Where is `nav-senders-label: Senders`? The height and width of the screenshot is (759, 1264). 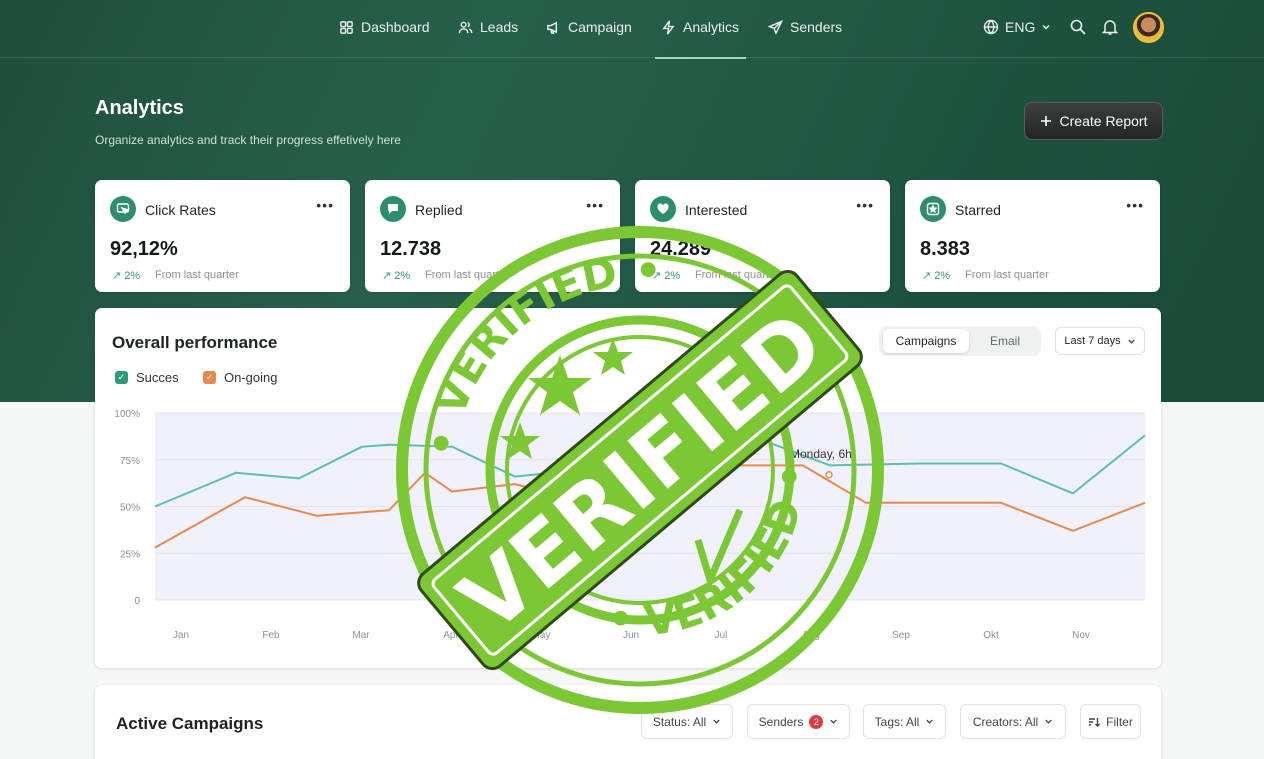 nav-senders-label: Senders is located at coordinates (816, 27).